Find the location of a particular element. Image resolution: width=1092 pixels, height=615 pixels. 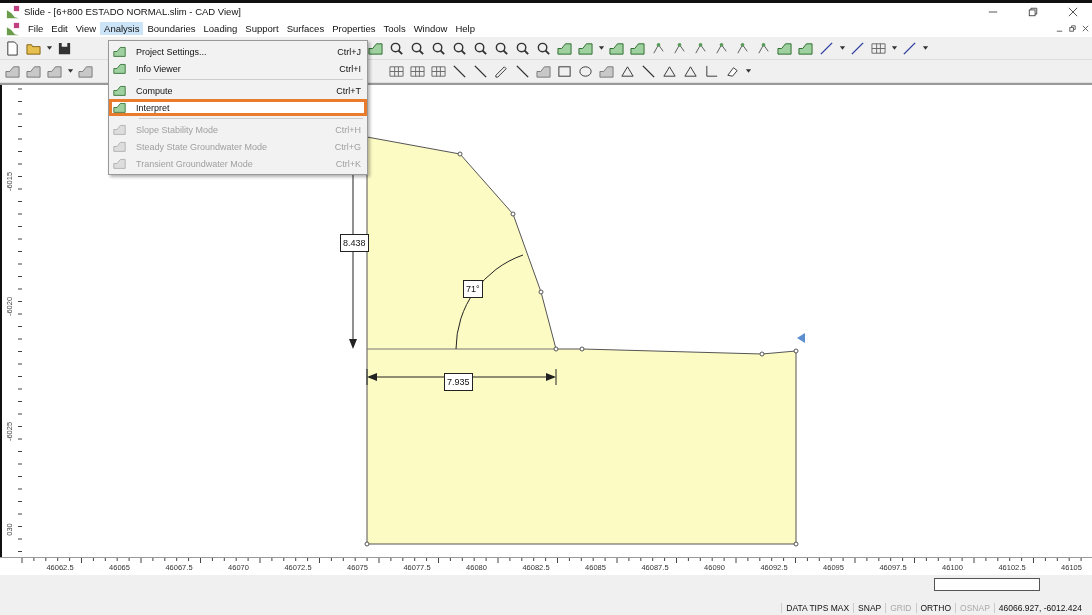

menu-item: View is located at coordinates (86, 28).